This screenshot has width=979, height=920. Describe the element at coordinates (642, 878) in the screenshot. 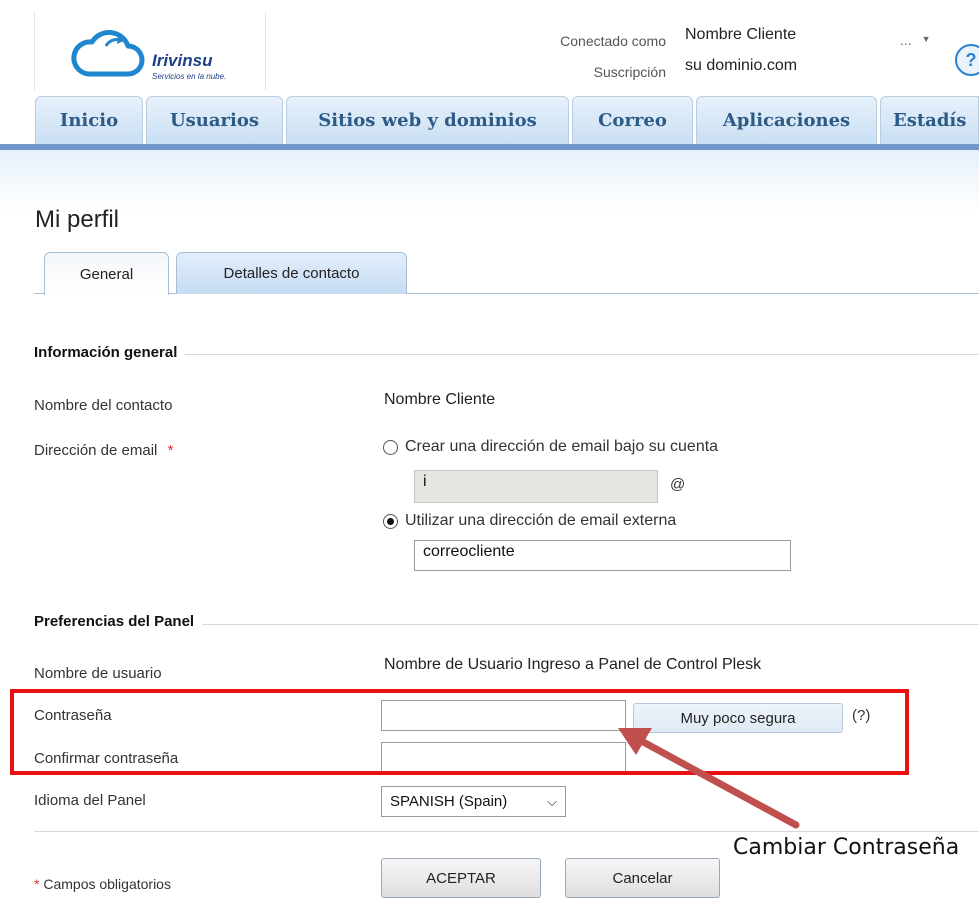

I see `cancel-button: Cancelar` at that location.